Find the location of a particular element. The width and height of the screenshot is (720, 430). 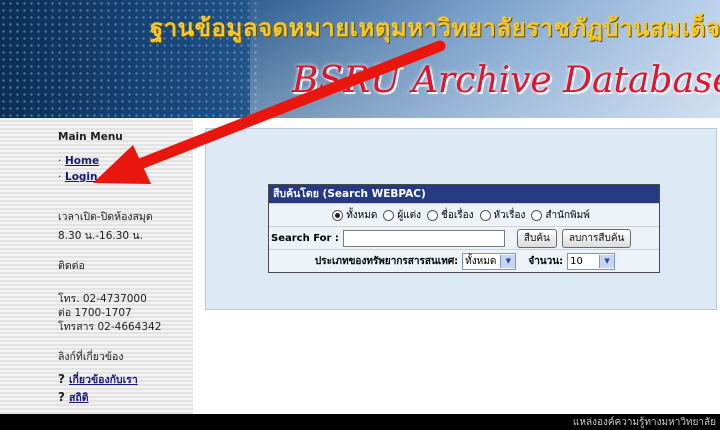

count-label: จำนวน: is located at coordinates (546, 261).